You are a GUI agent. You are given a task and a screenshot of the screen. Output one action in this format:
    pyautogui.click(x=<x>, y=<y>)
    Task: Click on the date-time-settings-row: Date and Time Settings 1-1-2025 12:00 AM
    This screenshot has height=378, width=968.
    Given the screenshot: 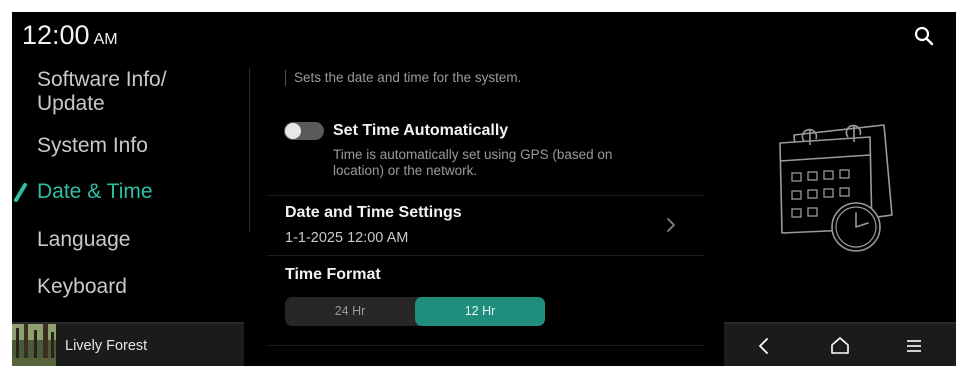 What is the action you would take?
    pyautogui.click(x=485, y=225)
    